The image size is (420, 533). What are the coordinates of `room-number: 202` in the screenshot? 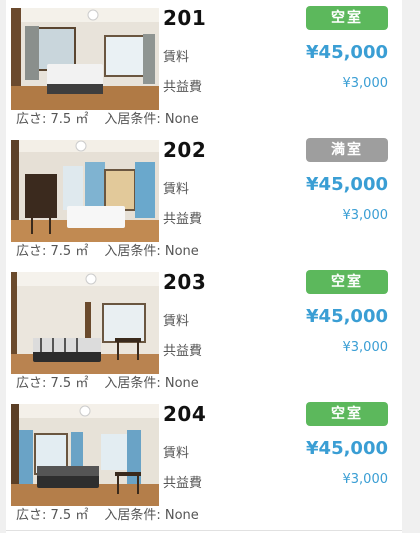 It's located at (185, 150).